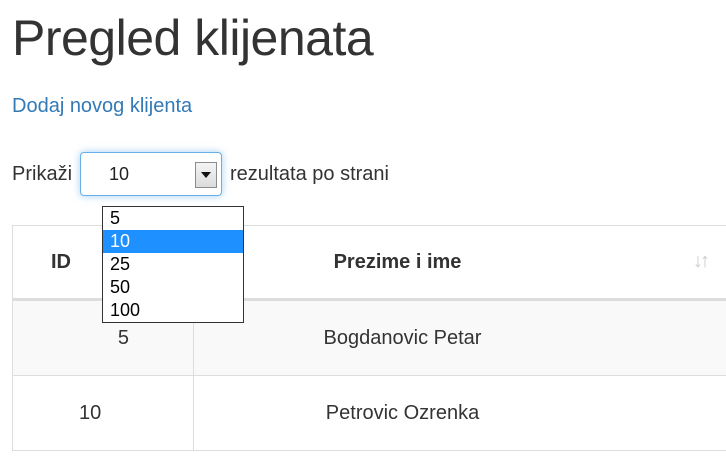 This screenshot has width=726, height=456. Describe the element at coordinates (193, 38) in the screenshot. I see `page-title: Pregled klijenata` at that location.